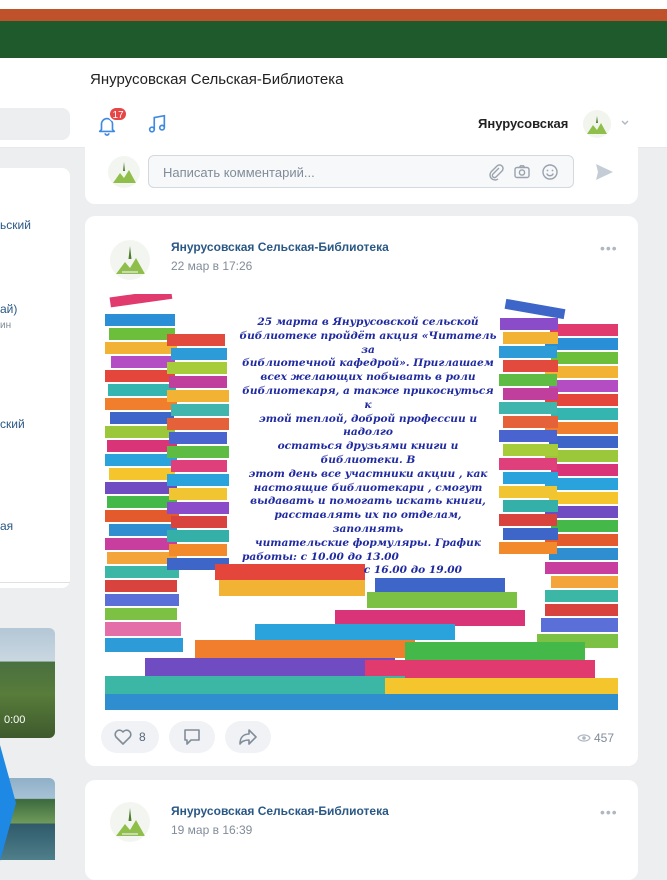  I want to click on music-icon, so click(157, 124).